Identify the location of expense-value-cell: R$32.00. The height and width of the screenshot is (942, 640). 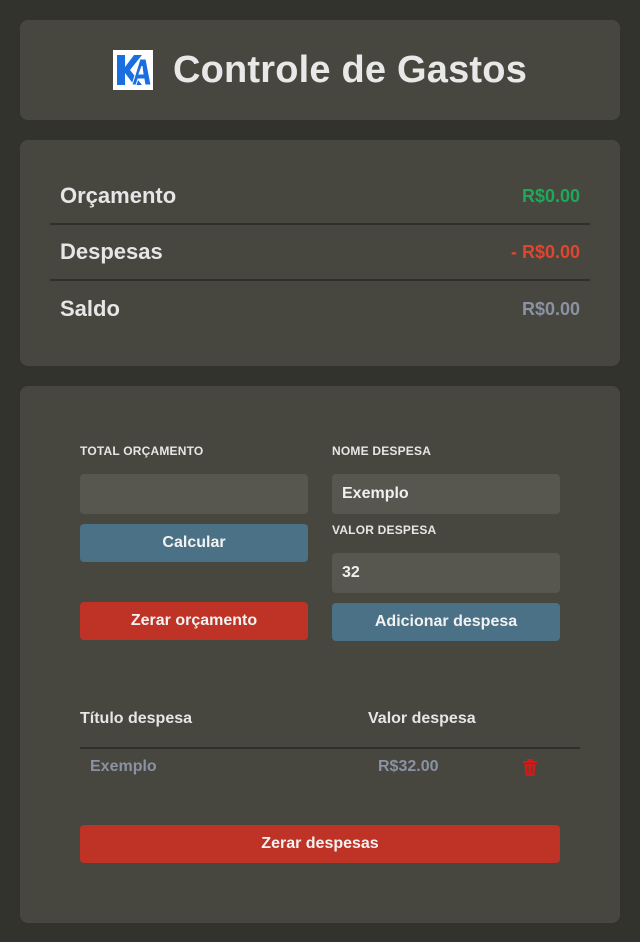
(408, 766).